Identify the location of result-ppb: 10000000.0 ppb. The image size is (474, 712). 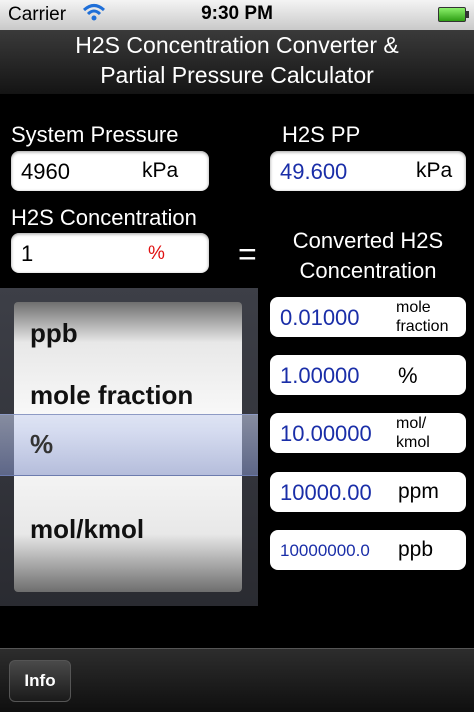
(368, 550).